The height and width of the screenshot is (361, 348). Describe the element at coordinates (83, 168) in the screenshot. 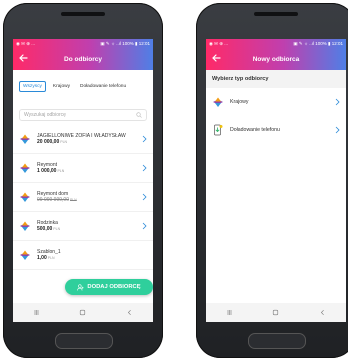

I see `list-item: Reymont 1 000,00PLN` at that location.